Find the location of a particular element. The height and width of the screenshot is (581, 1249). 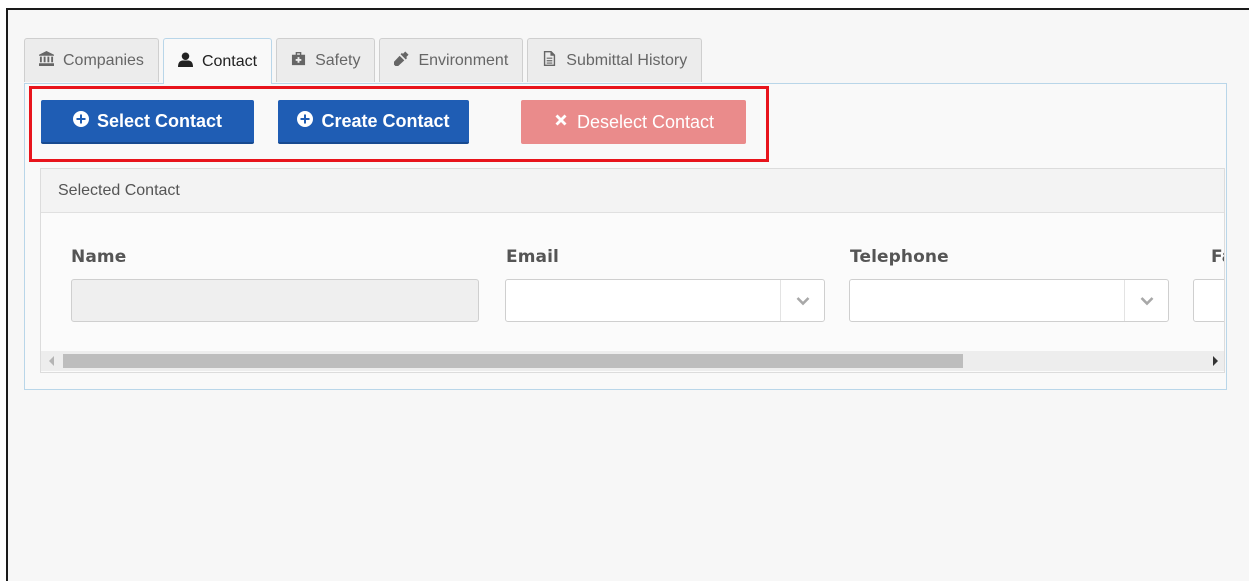

tab-submittal-history: Submittal History is located at coordinates (615, 60).